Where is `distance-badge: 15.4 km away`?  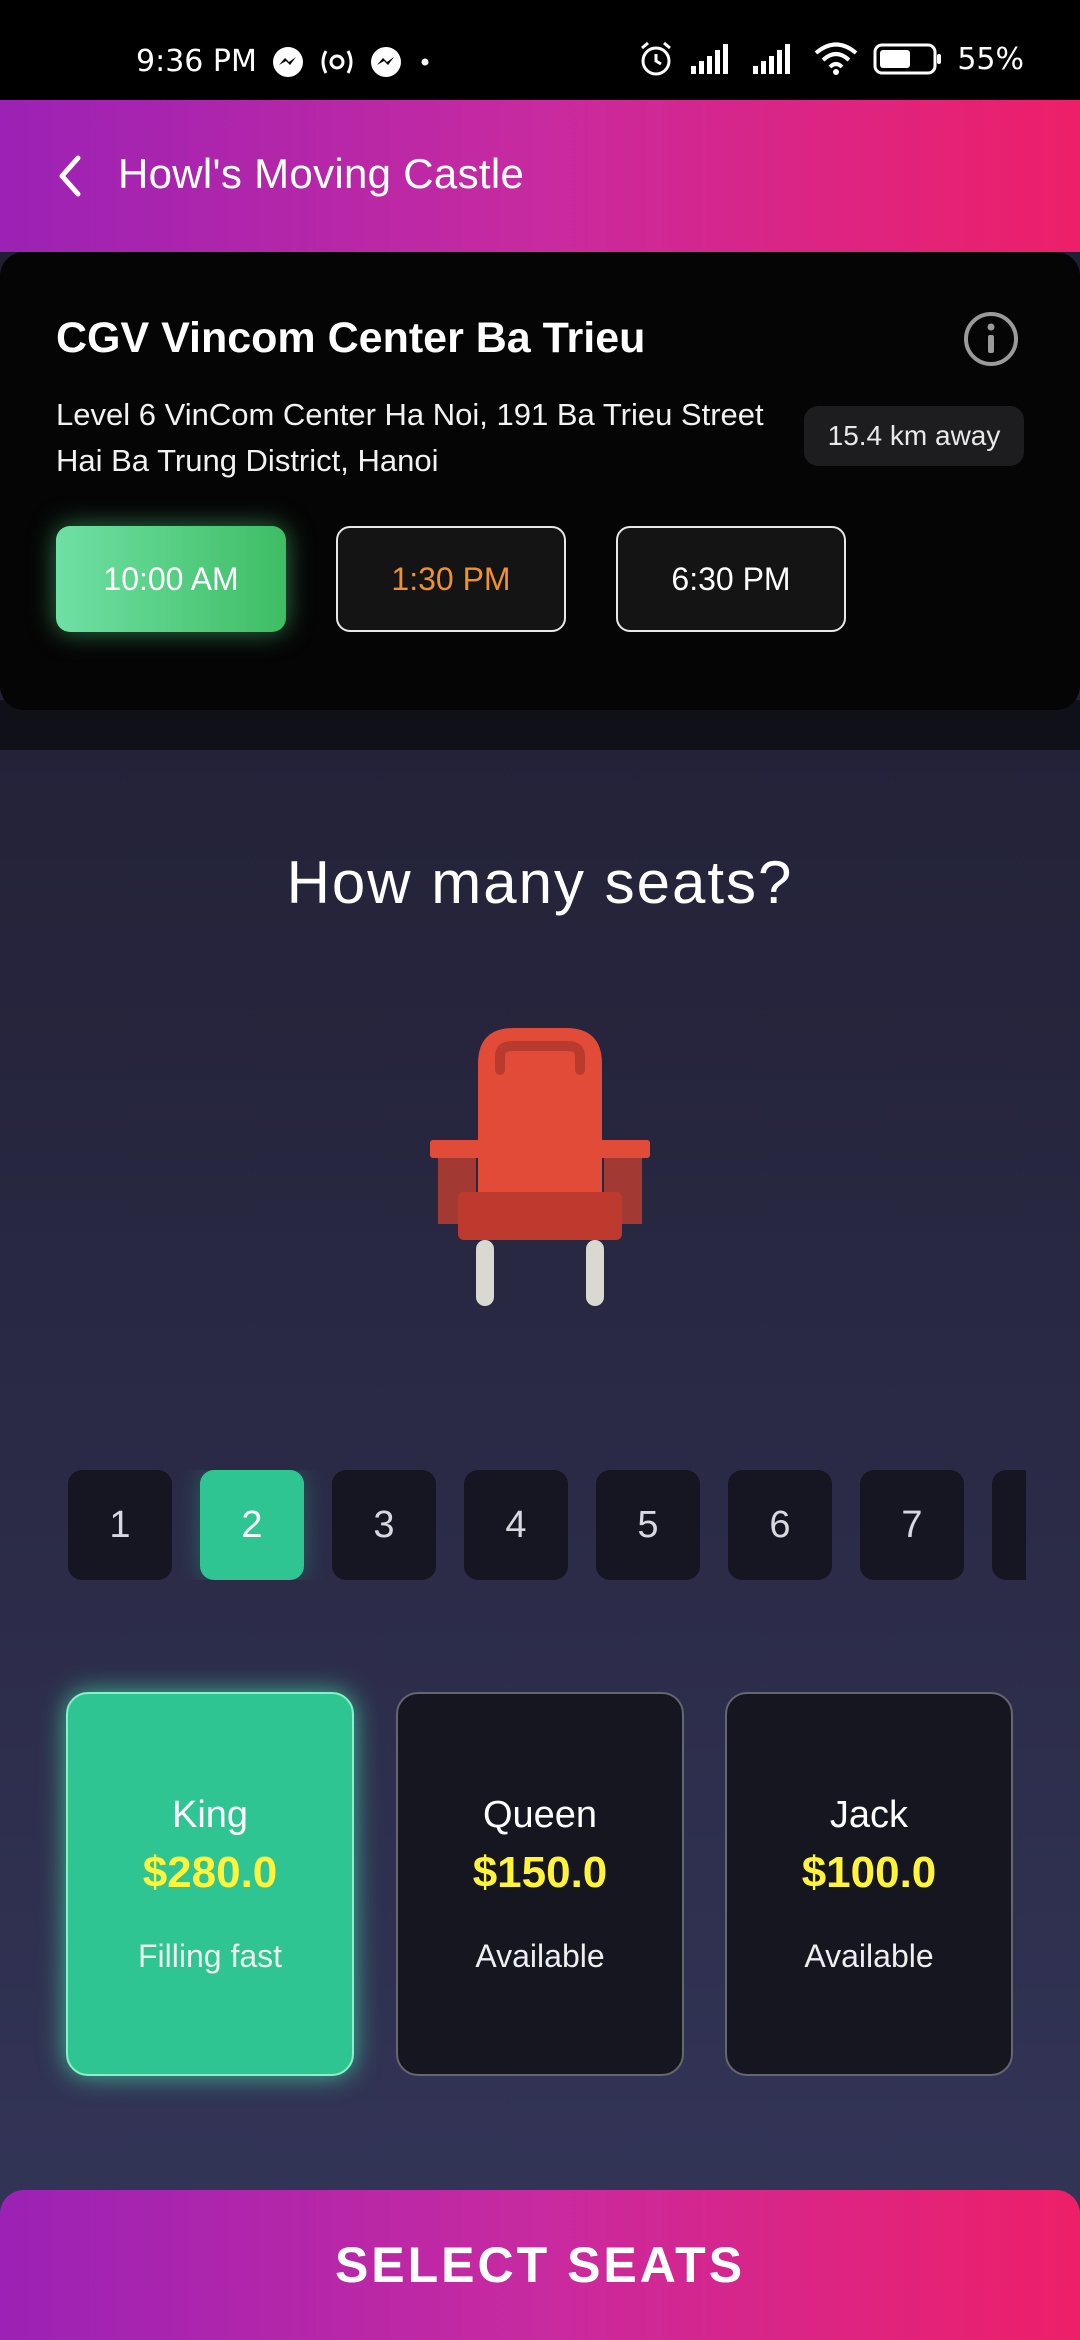 distance-badge: 15.4 km away is located at coordinates (914, 436).